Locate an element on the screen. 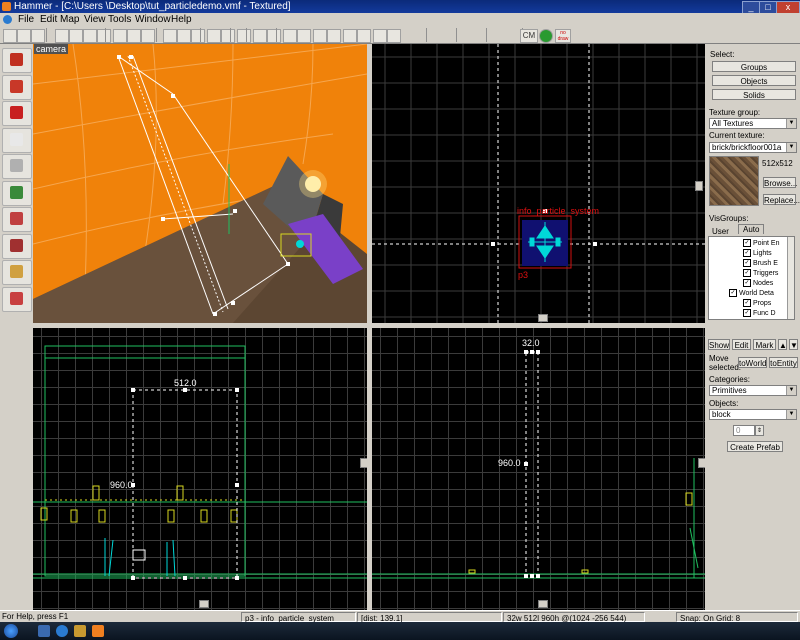 Image resolution: width=800 pixels, height=640 pixels. faces-spinner: 0 is located at coordinates (744, 430).